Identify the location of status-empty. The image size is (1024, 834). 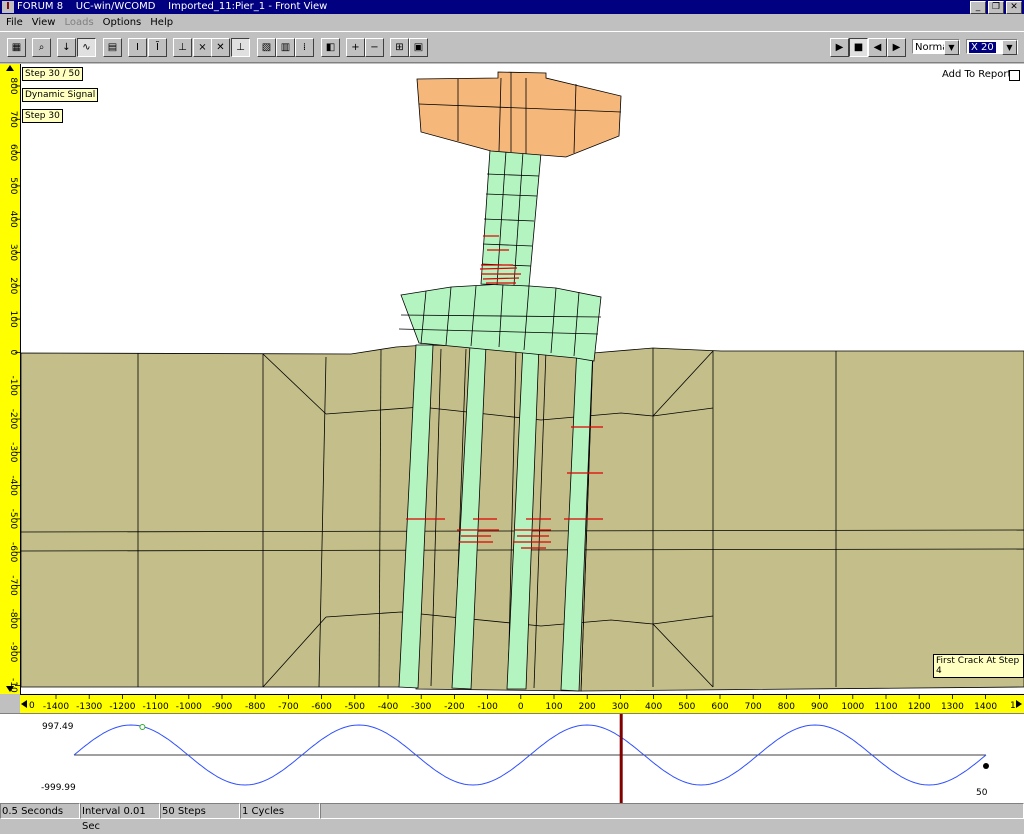
(672, 811).